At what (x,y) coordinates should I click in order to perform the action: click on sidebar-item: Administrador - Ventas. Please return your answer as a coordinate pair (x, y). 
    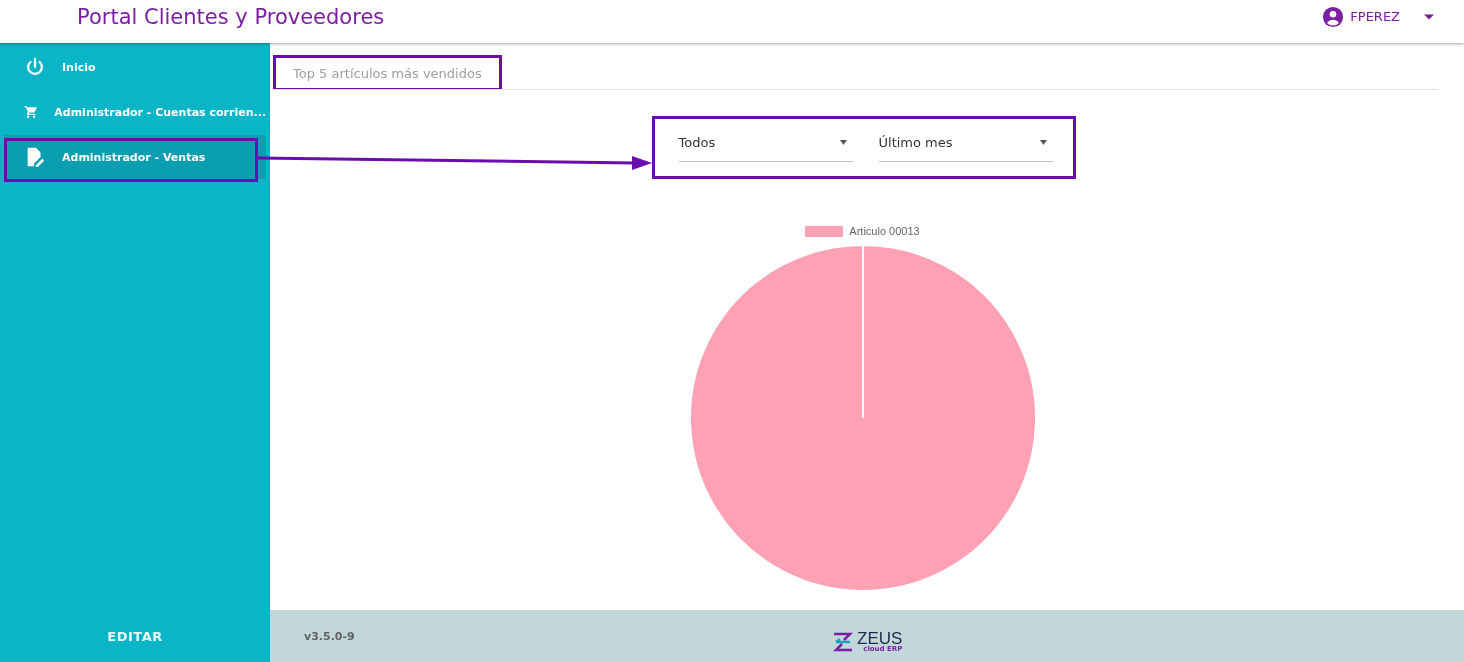
    Looking at the image, I should click on (135, 157).